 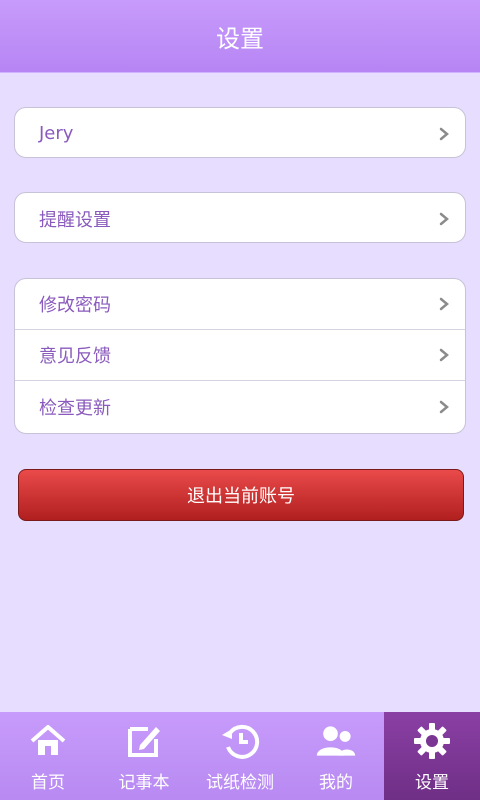 I want to click on reminder-group: 提醒设置, so click(x=240, y=217).